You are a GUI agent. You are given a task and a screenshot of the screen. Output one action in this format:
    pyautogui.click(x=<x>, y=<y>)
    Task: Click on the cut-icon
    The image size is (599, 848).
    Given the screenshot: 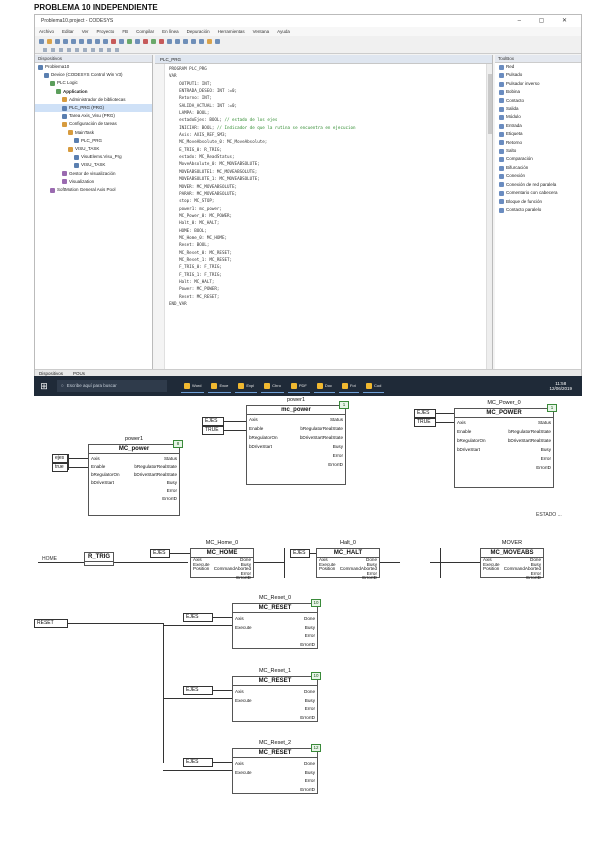 What is the action you would take?
    pyautogui.click(x=89, y=41)
    